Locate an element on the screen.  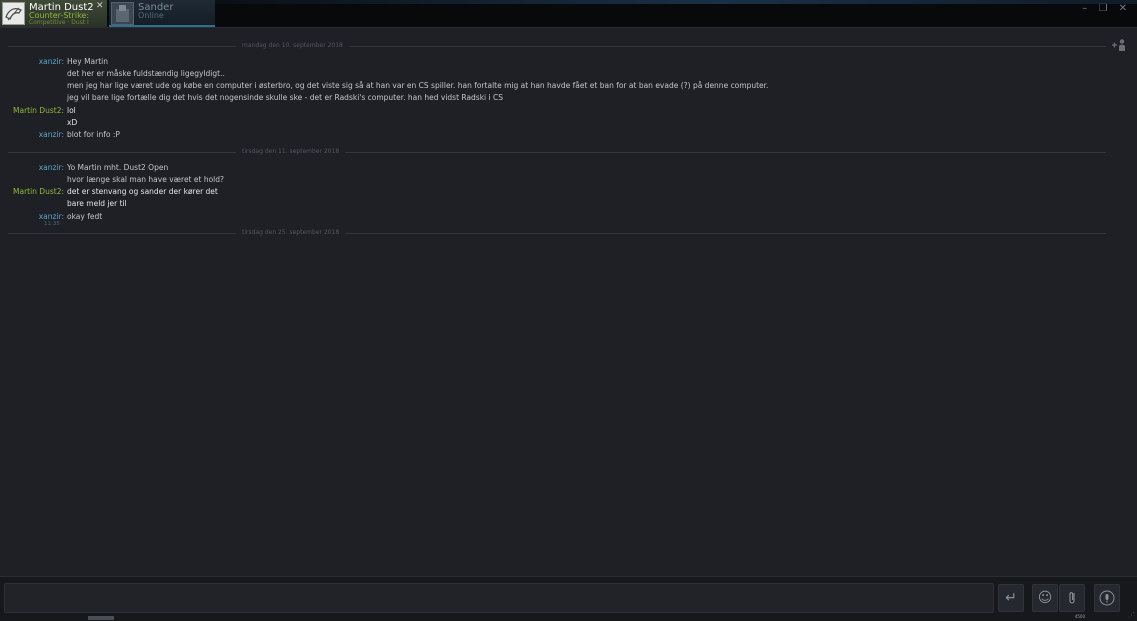
chat-message: xanzir: blot for info :P is located at coordinates (500, 135).